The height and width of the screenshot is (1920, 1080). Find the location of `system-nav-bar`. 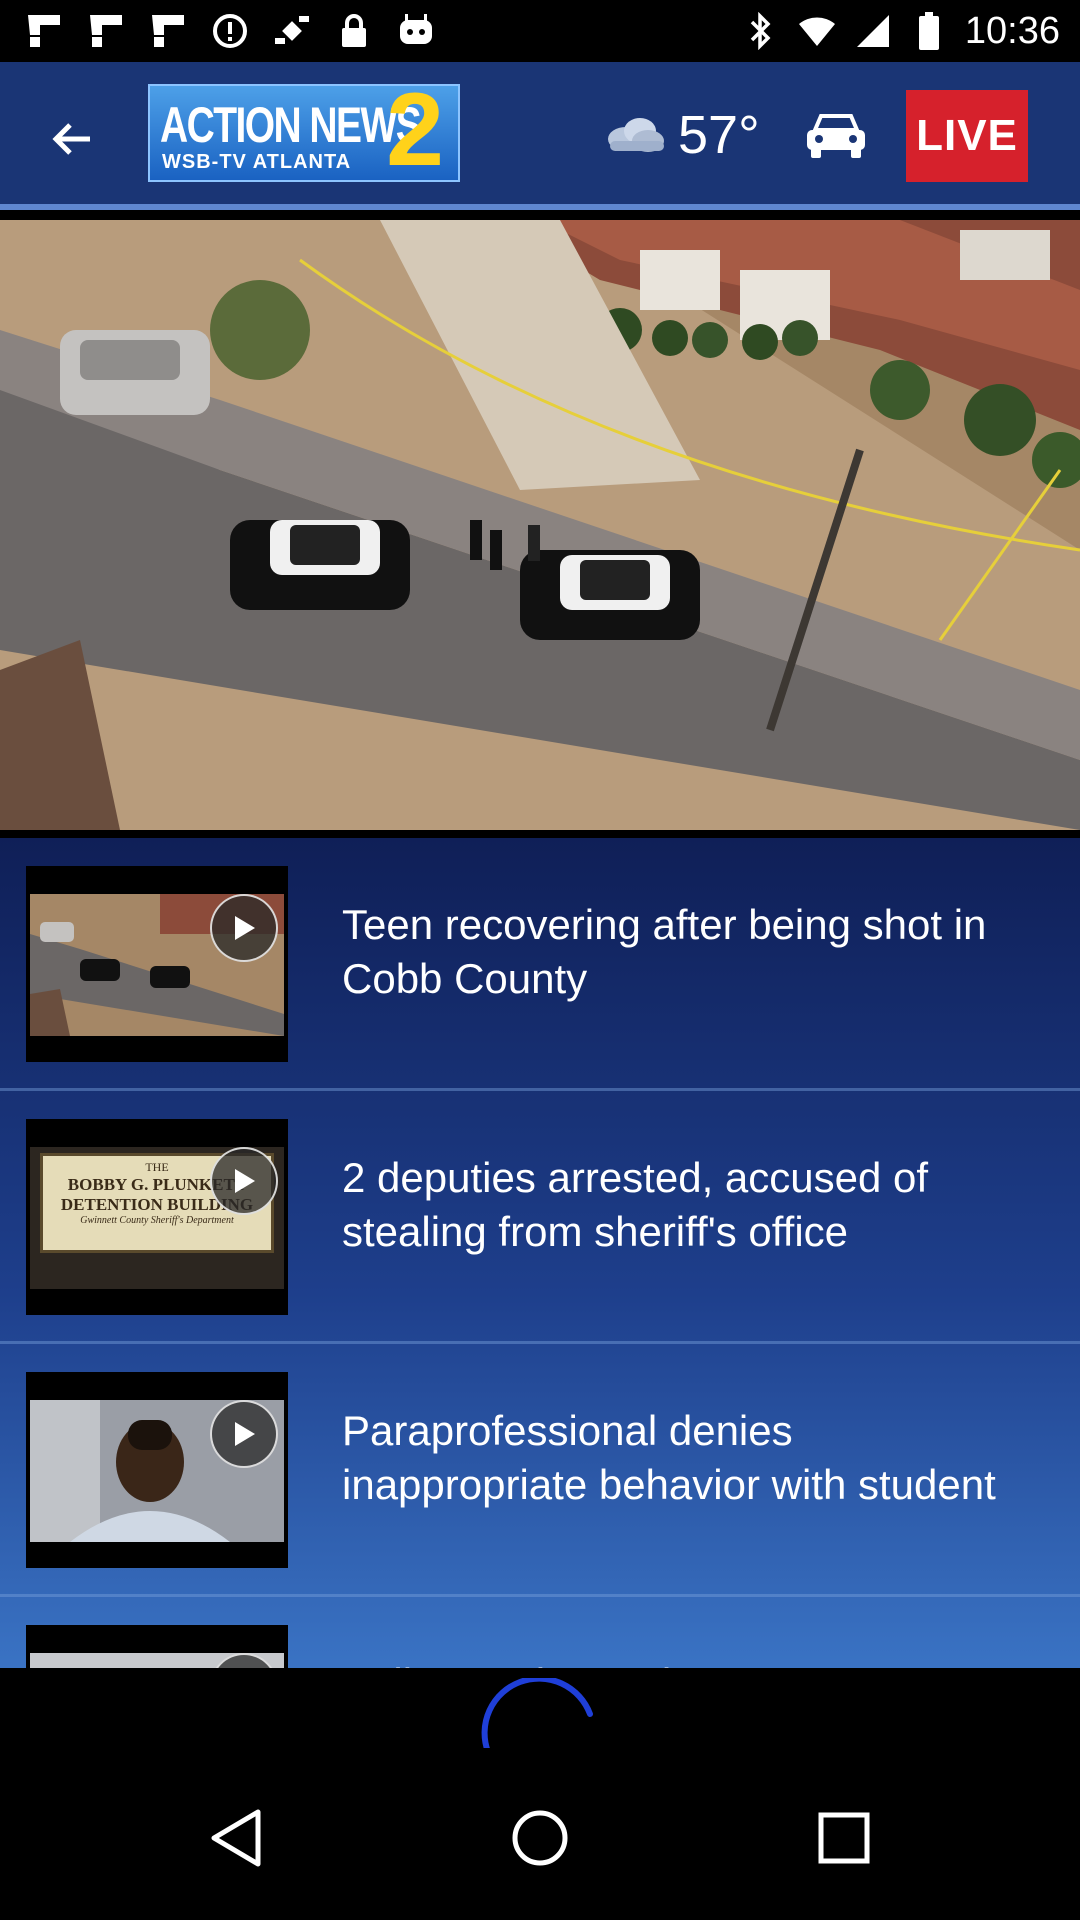

system-nav-bar is located at coordinates (540, 1834).